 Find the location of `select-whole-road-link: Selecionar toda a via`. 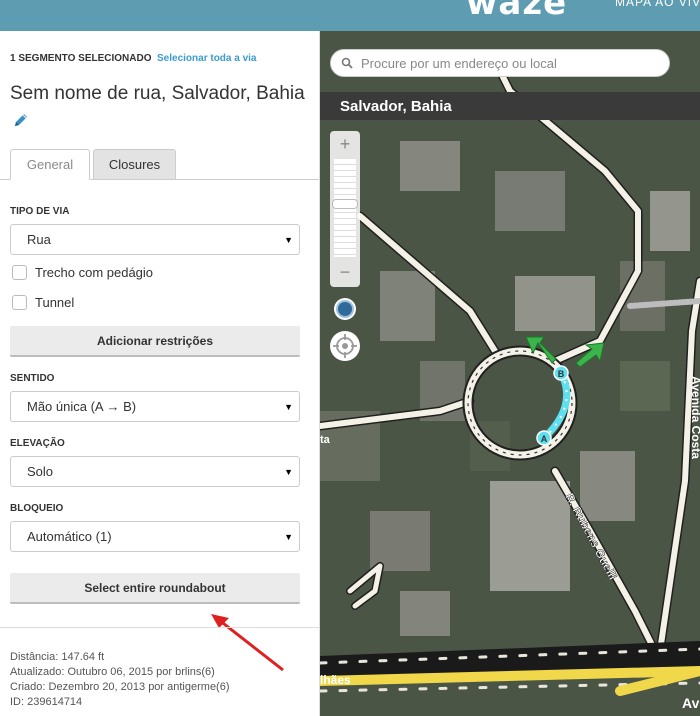

select-whole-road-link: Selecionar toda a via is located at coordinates (207, 58).